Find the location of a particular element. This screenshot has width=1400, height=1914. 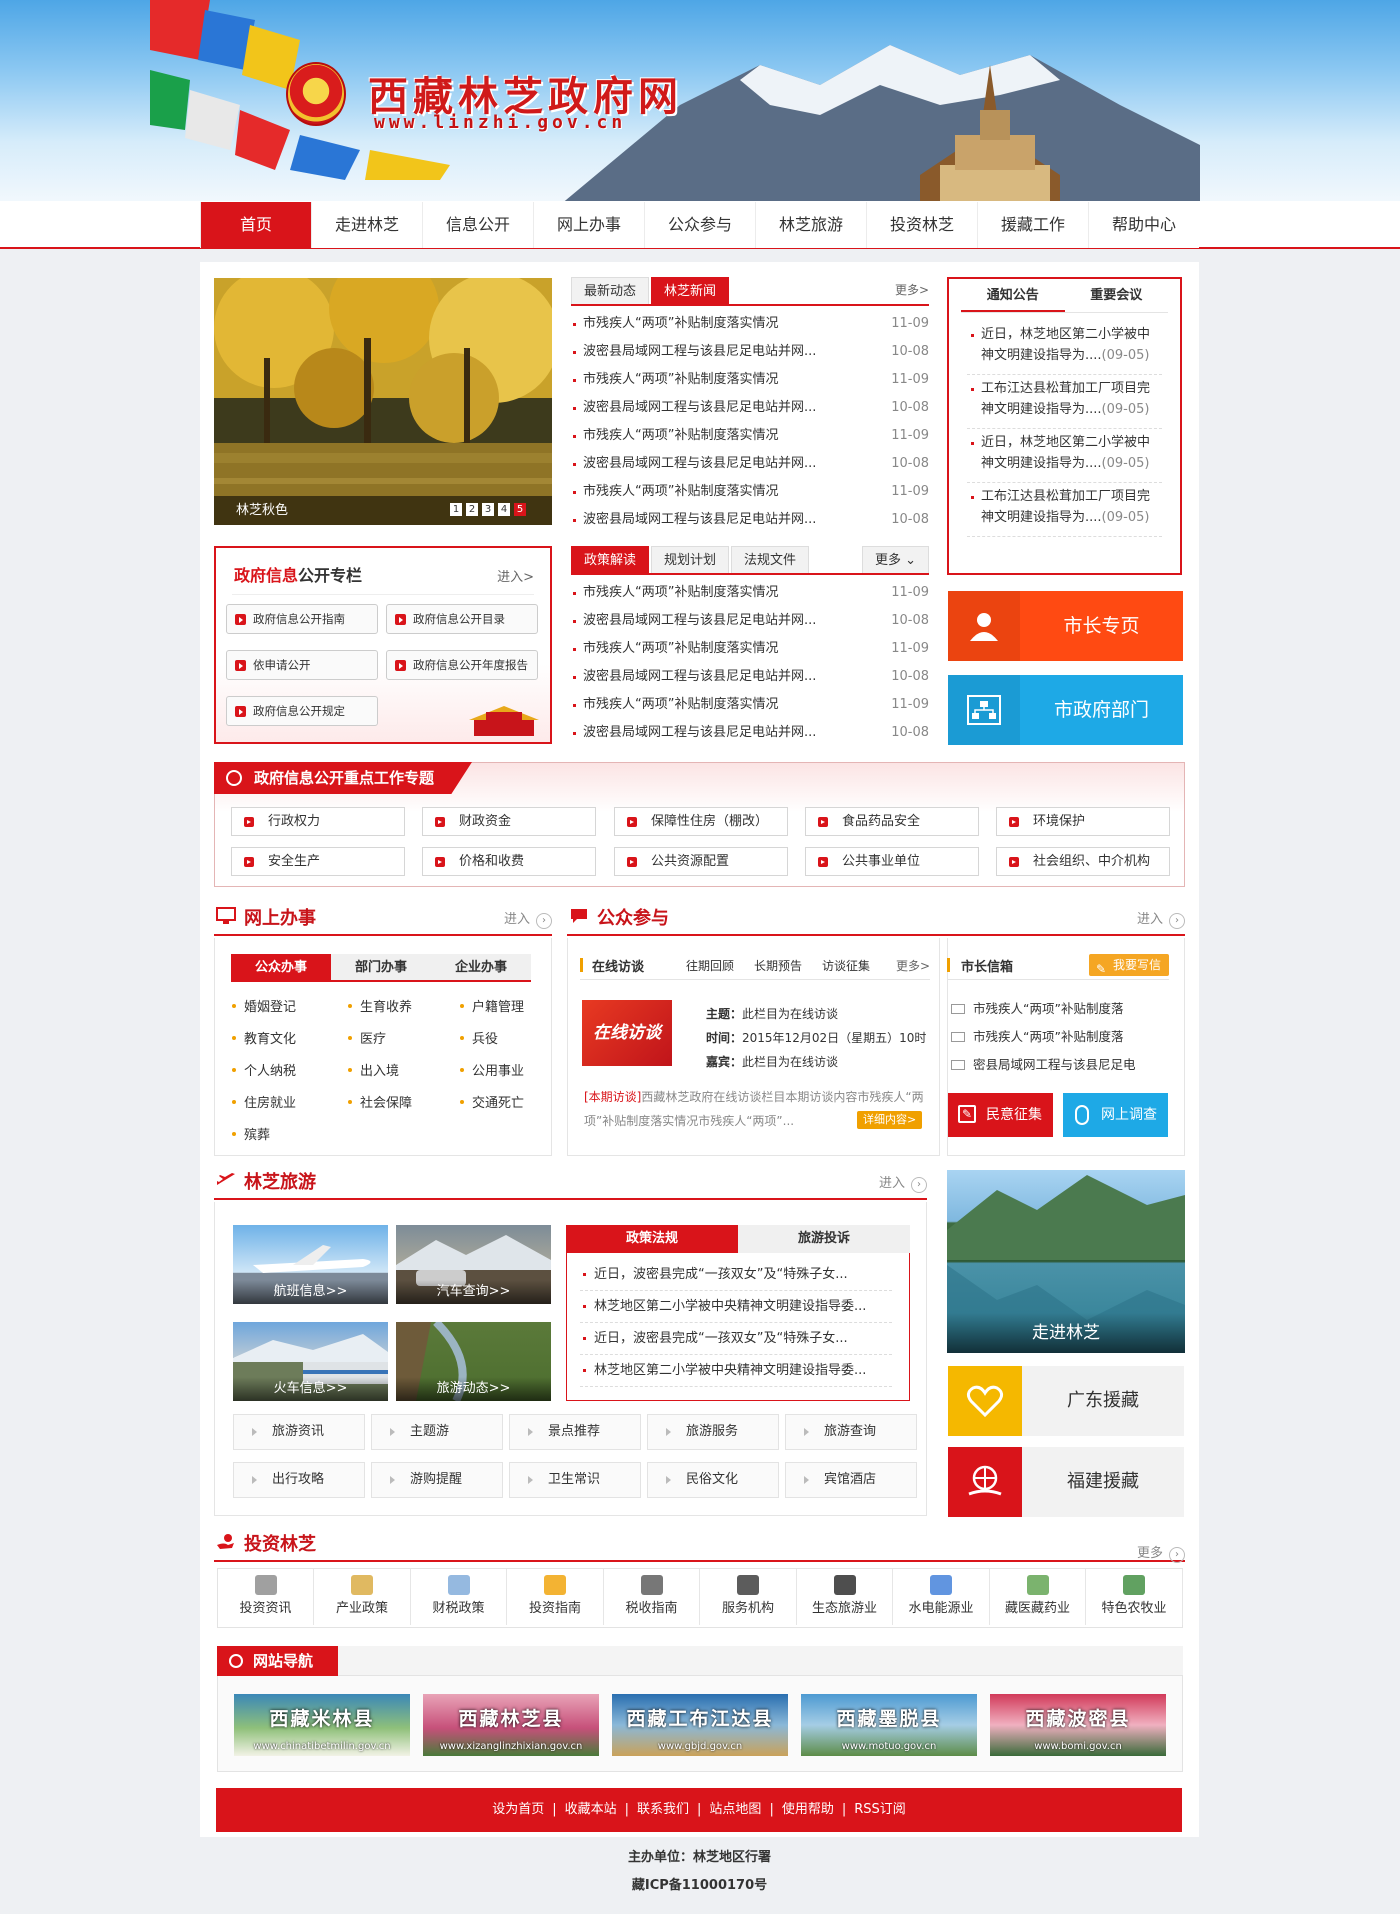

topic-item: 公共资源配置 is located at coordinates (701, 861).